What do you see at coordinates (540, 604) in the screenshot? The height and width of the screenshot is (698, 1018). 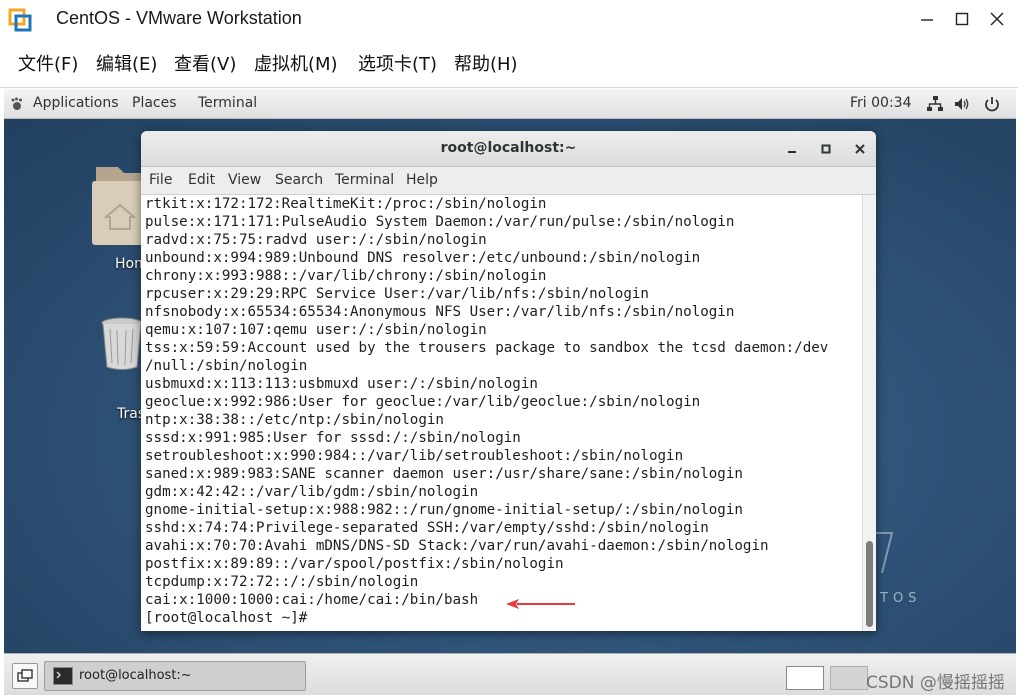 I see `red-arrow-annotation` at bounding box center [540, 604].